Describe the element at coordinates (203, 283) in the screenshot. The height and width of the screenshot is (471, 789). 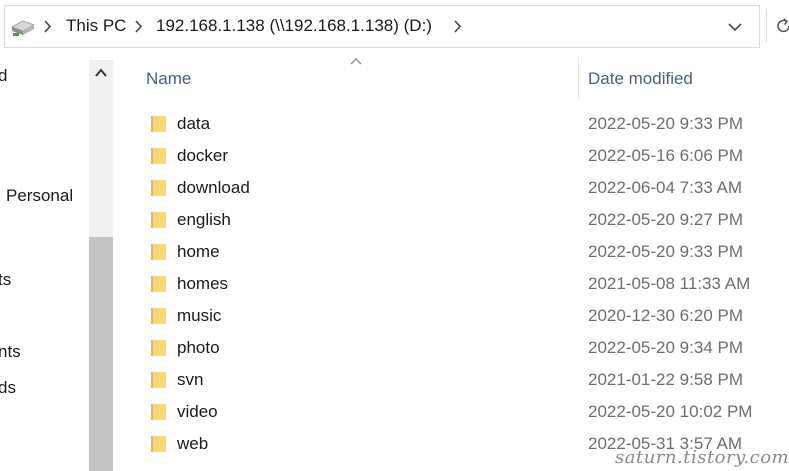
I see `file-name: homes` at that location.